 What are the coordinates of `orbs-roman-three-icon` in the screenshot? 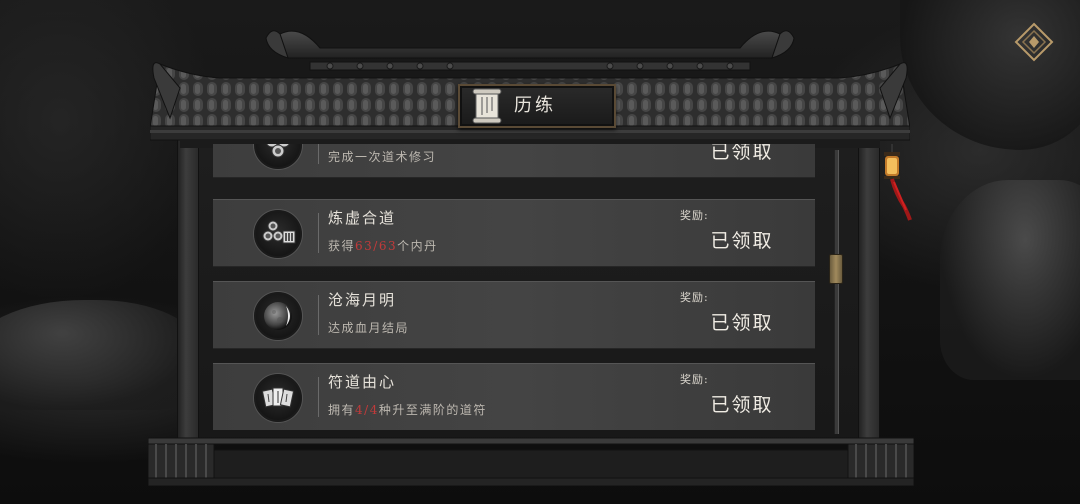 It's located at (279, 232).